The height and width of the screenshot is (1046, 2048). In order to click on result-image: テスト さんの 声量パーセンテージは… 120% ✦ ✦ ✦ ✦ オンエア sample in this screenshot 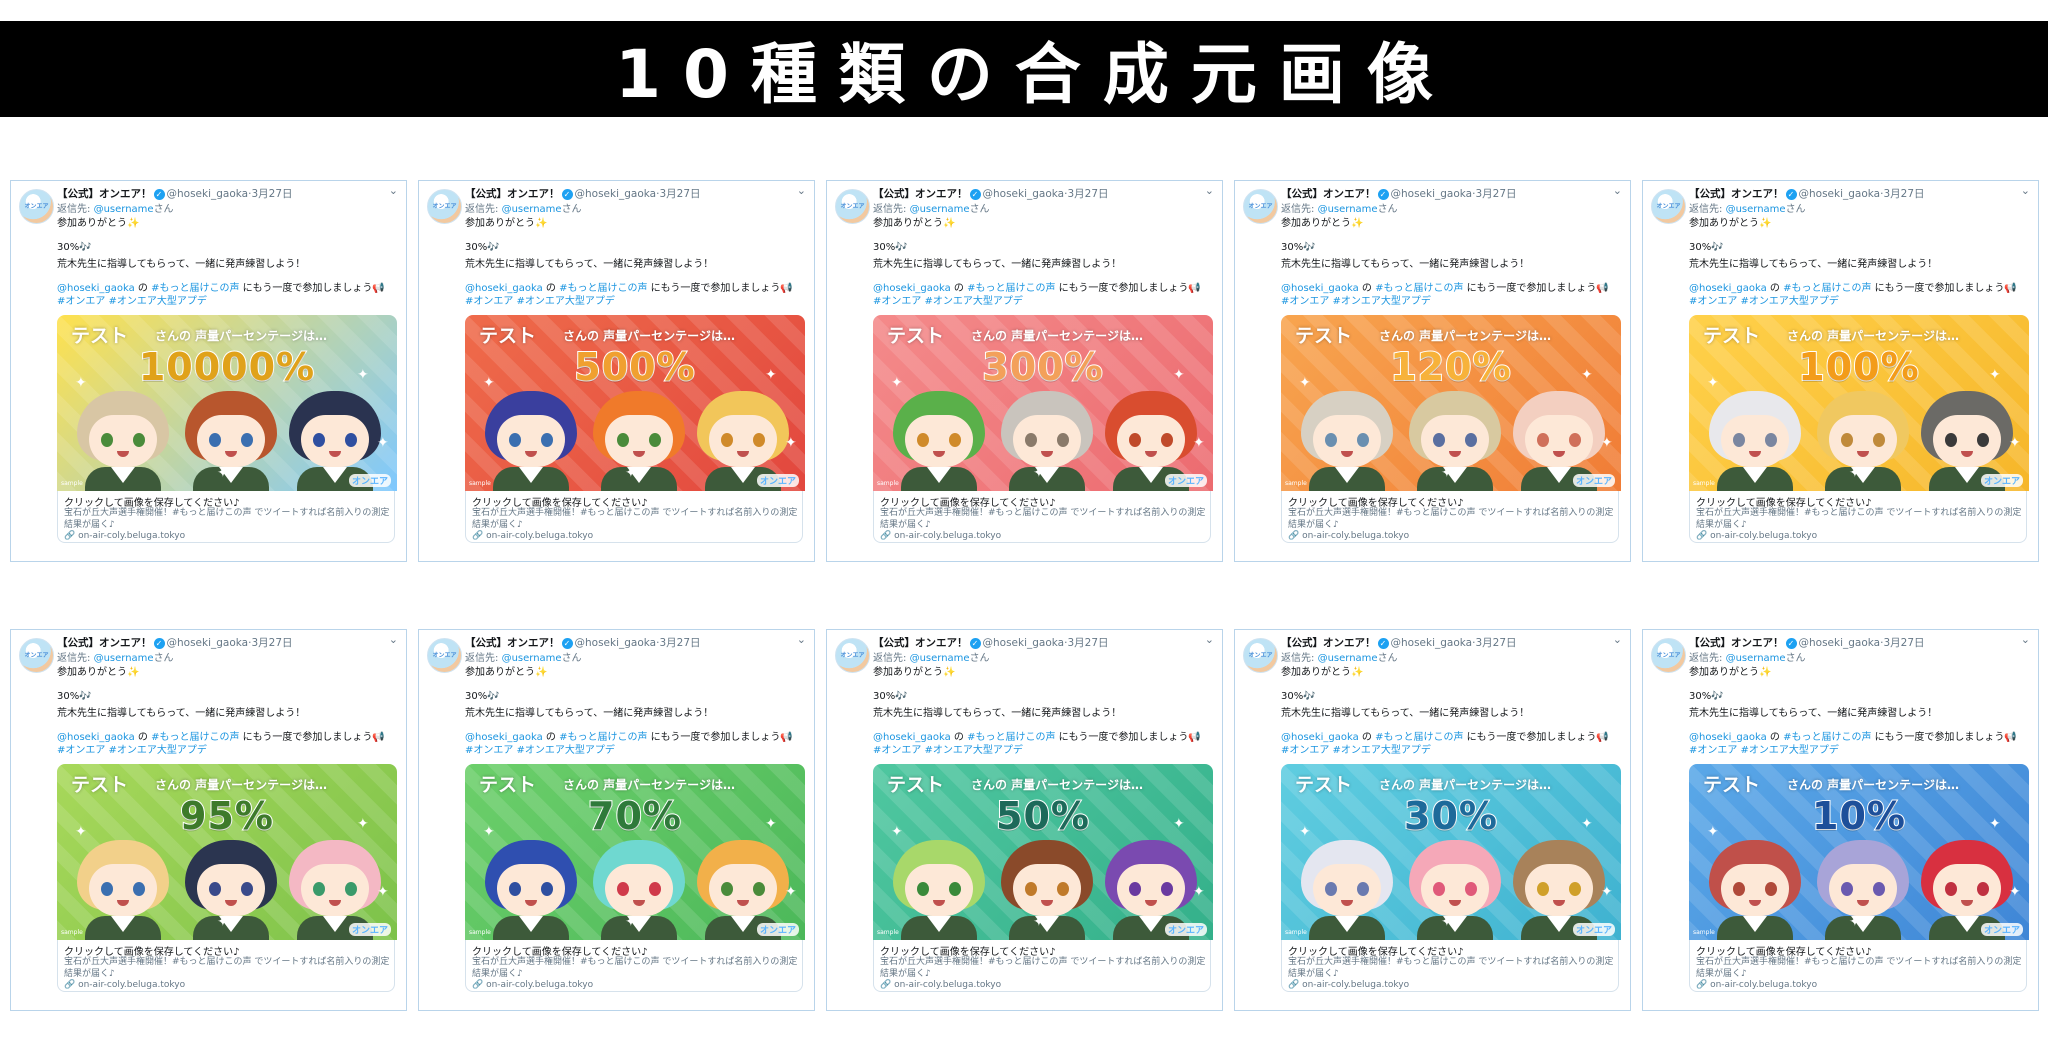, I will do `click(1451, 403)`.